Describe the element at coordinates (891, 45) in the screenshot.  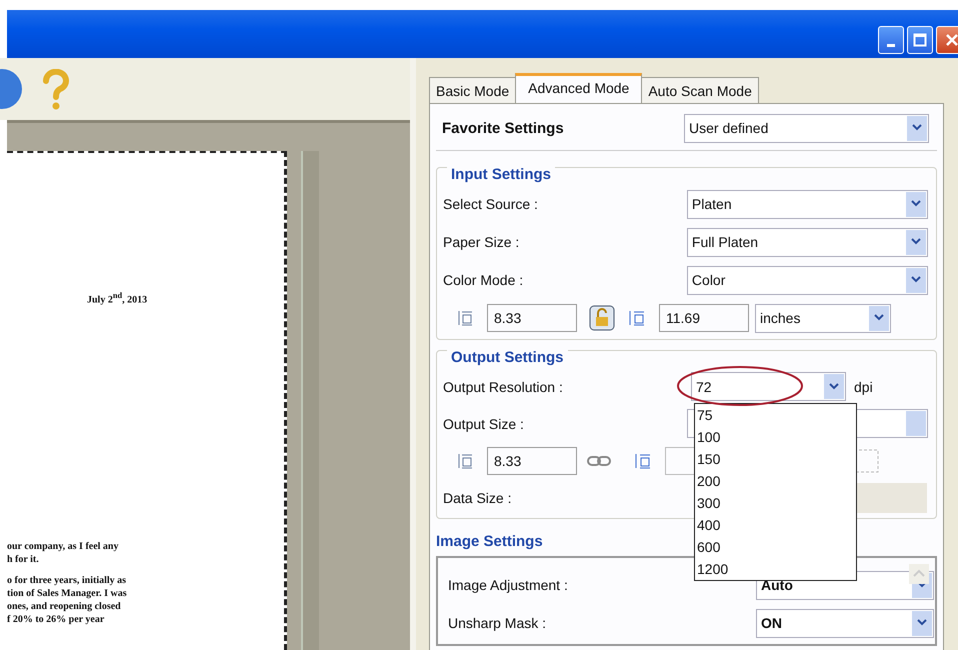
I see `minimize-icon` at that location.